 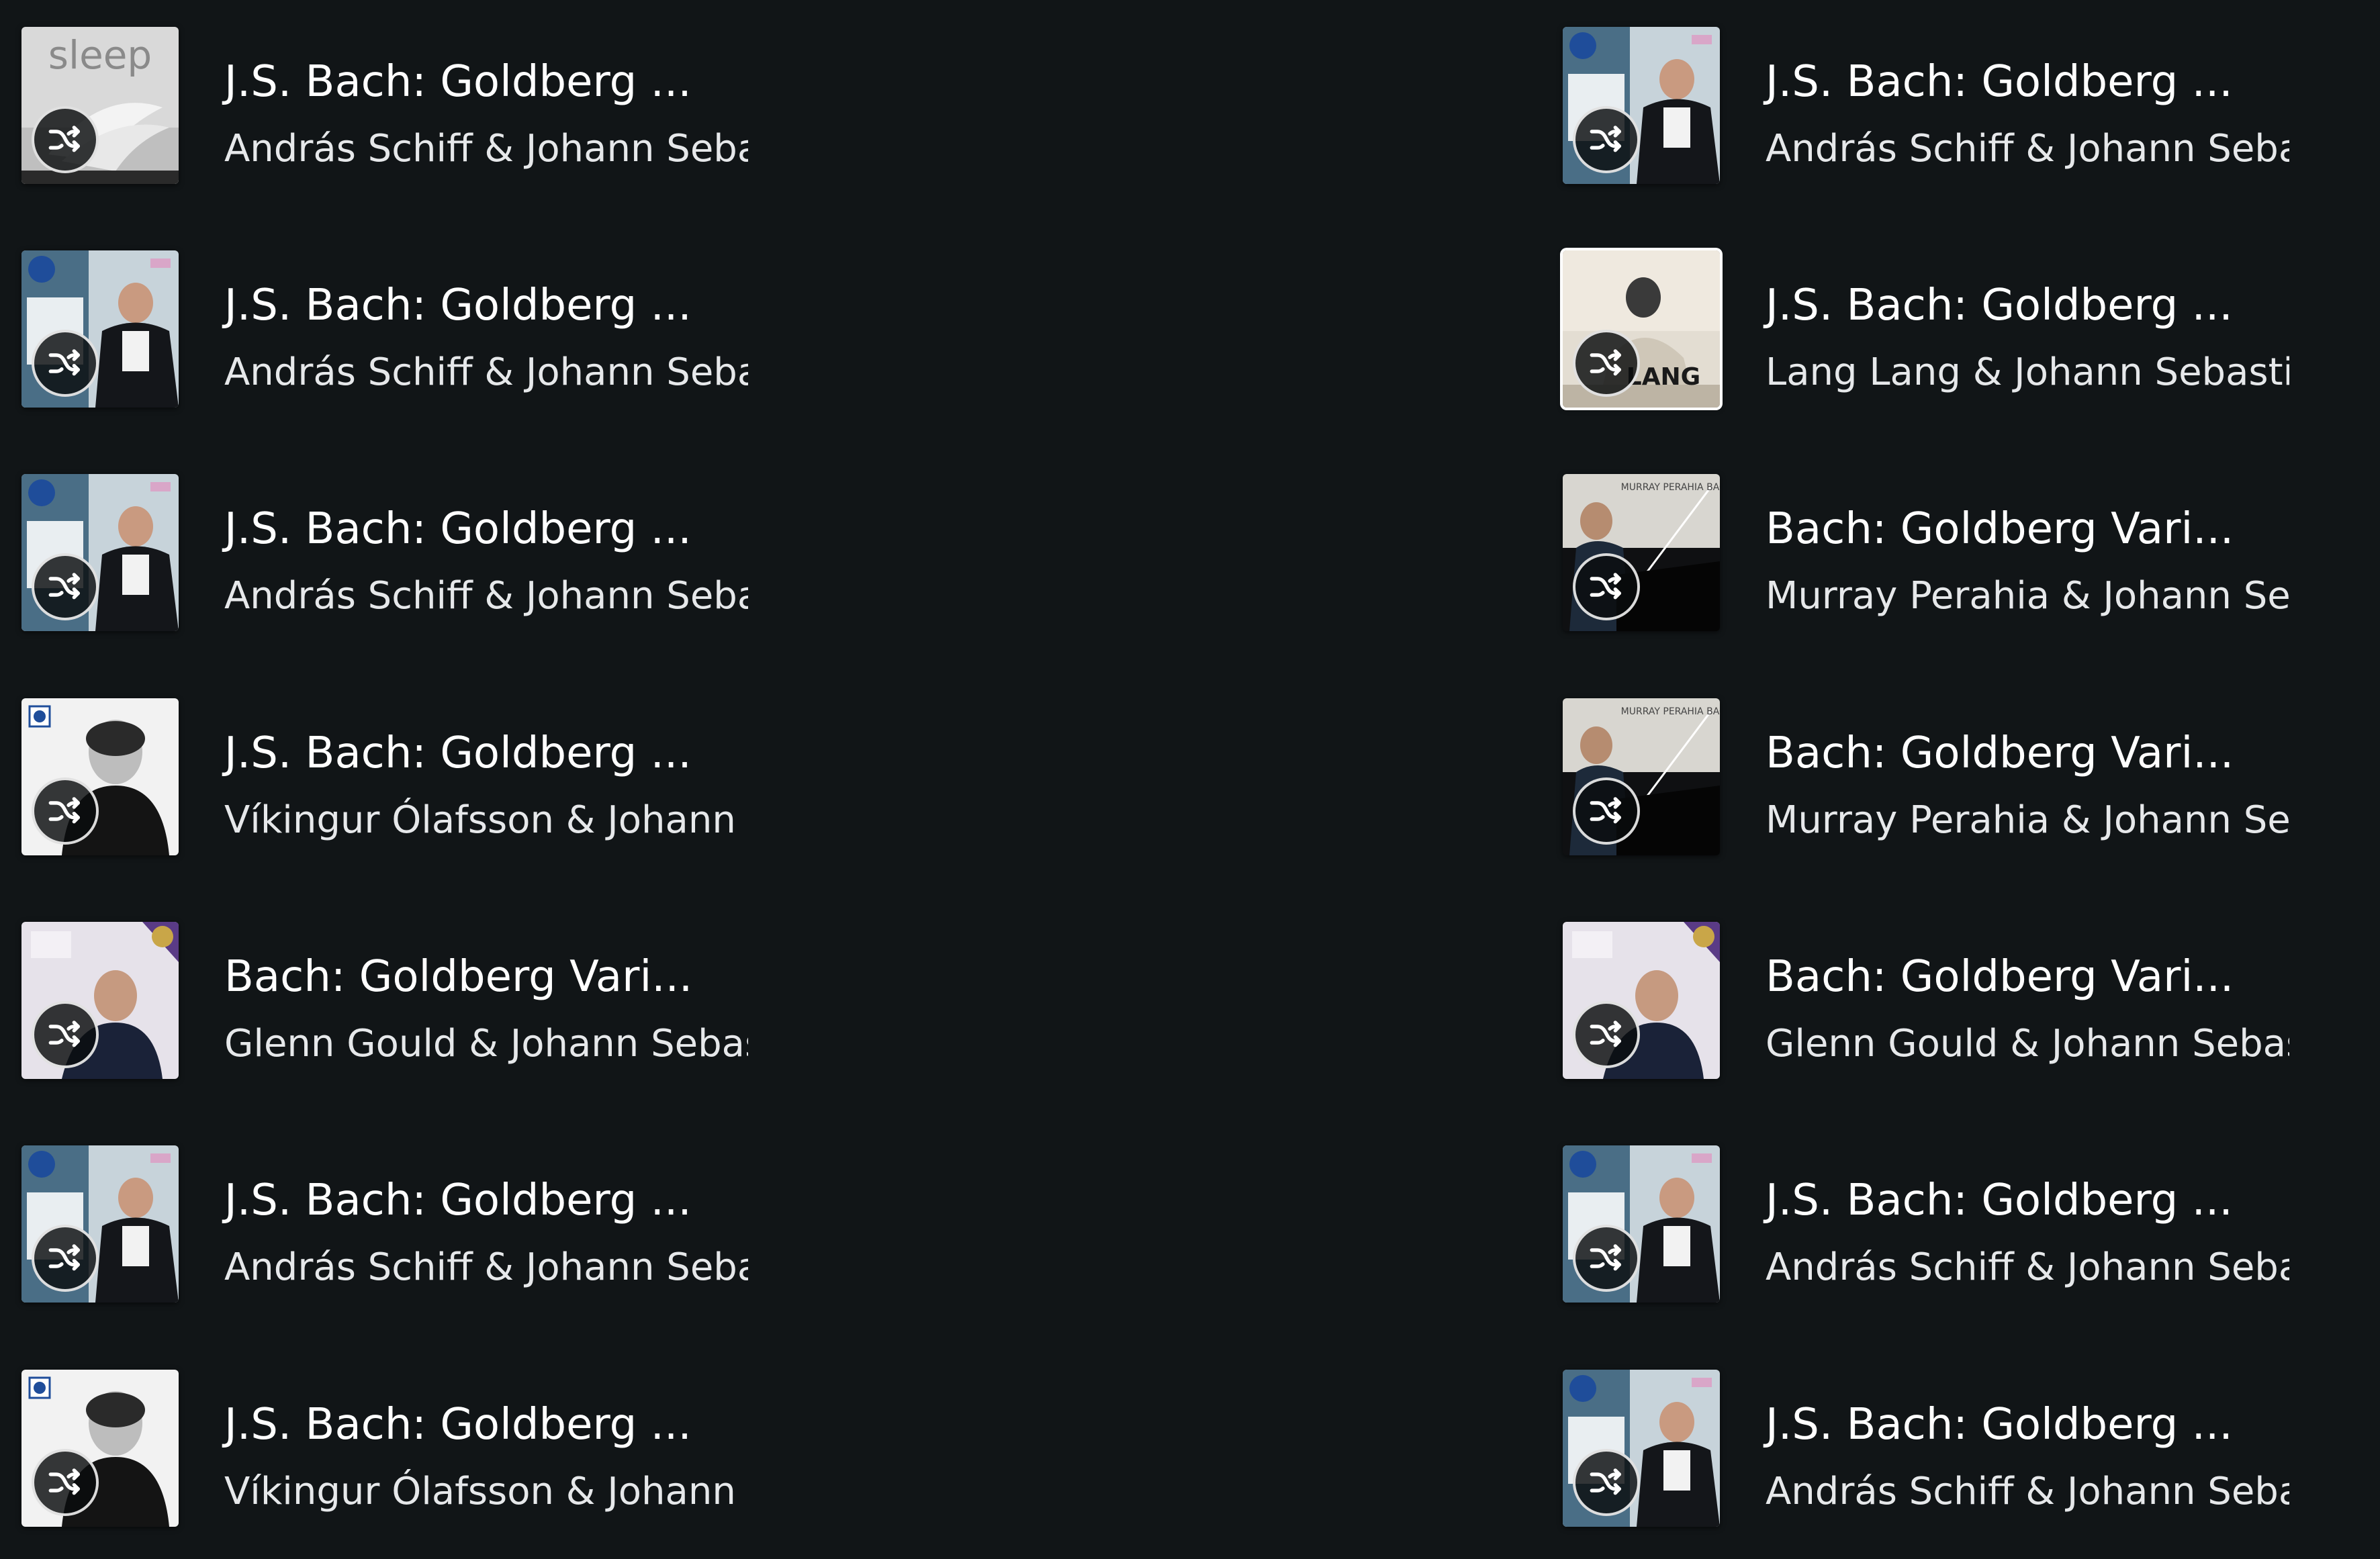 What do you see at coordinates (2028, 373) in the screenshot?
I see `album-artist: Lang Lang & Johann Sebastian Bach` at bounding box center [2028, 373].